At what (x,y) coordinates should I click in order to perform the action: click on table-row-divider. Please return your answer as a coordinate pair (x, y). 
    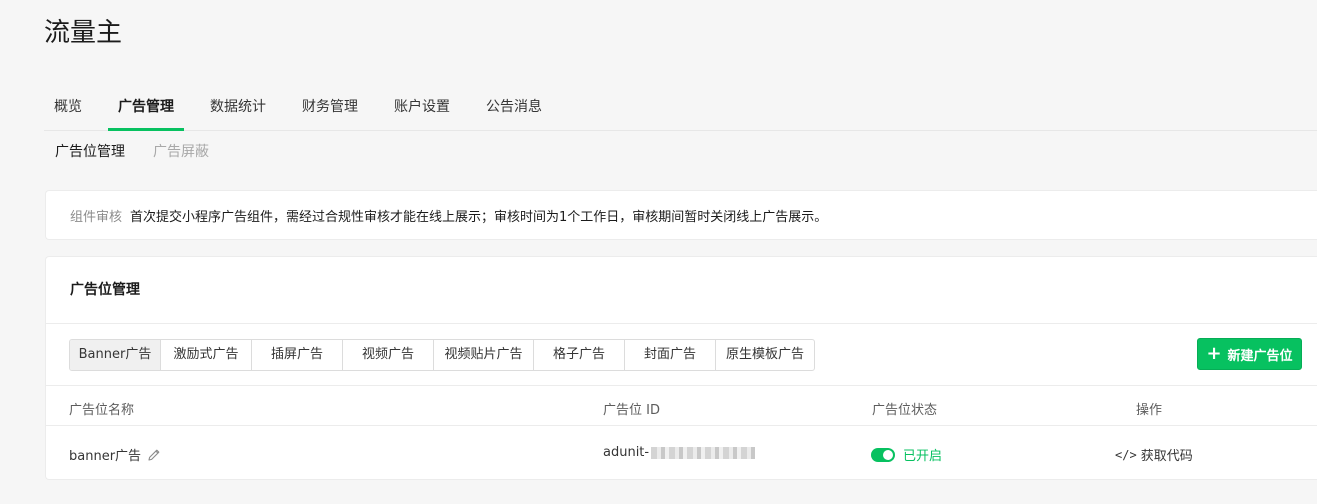
    Looking at the image, I should click on (681, 425).